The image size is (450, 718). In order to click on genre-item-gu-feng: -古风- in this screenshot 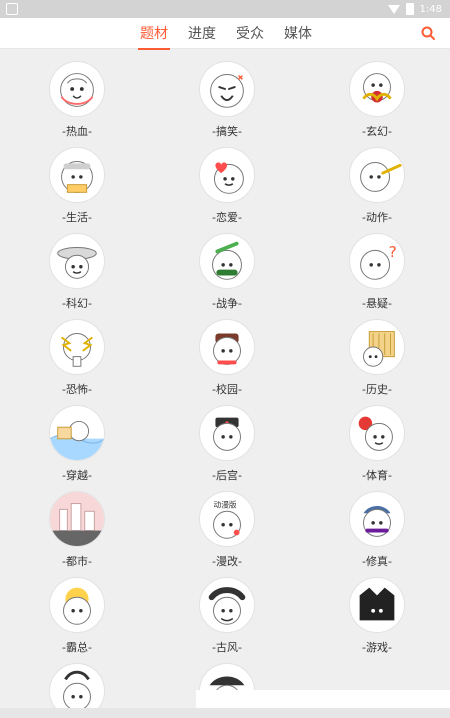, I will do `click(227, 613)`.